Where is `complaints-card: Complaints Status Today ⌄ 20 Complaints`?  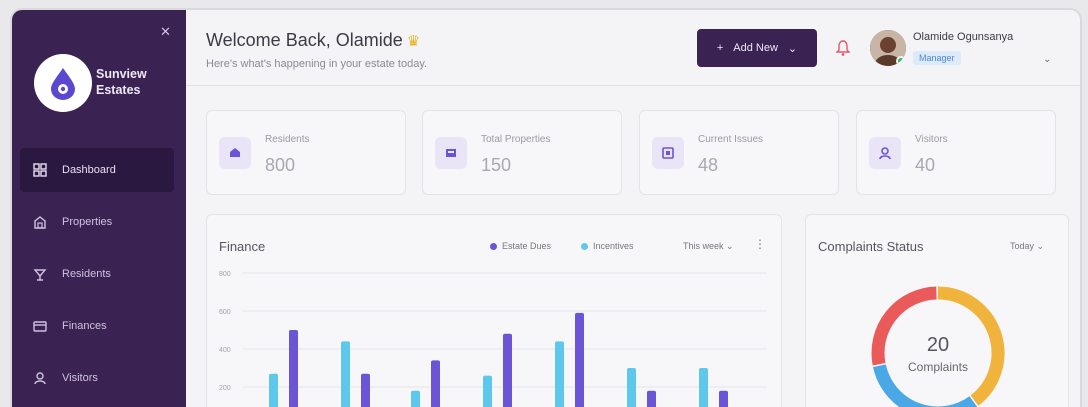
complaints-card: Complaints Status Today ⌄ 20 Complaints is located at coordinates (937, 310).